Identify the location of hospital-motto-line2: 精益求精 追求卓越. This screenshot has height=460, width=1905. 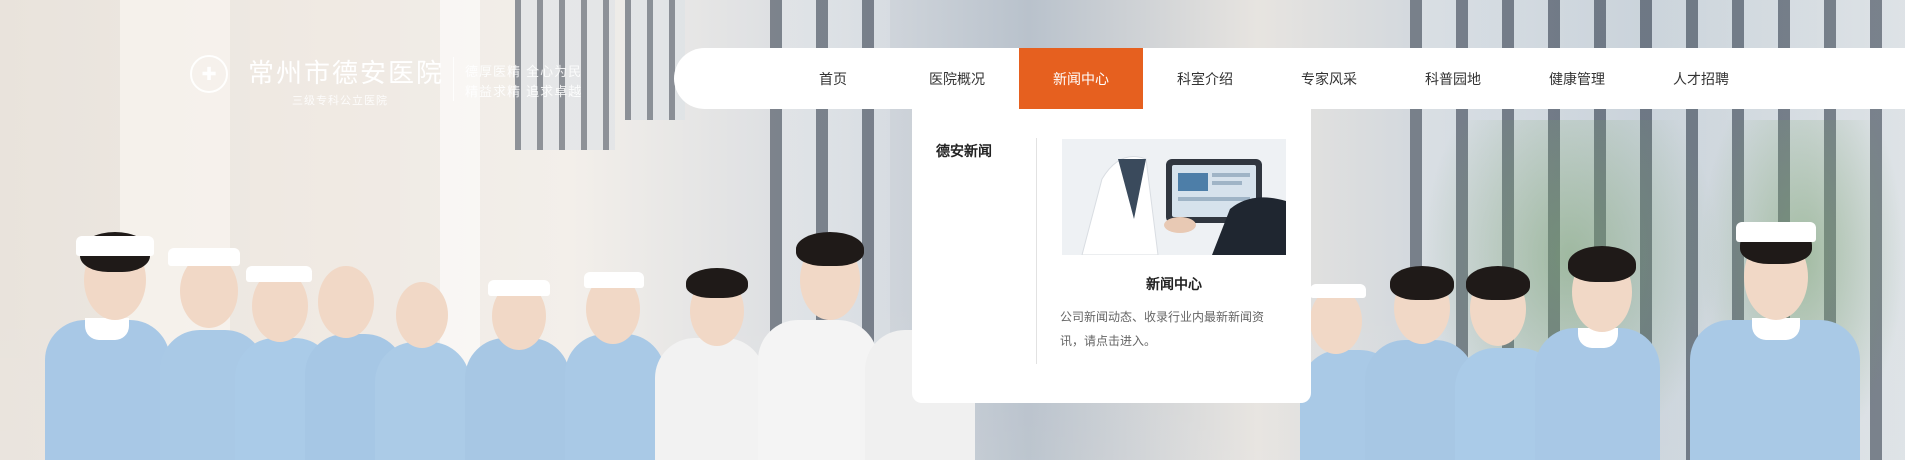
(524, 92).